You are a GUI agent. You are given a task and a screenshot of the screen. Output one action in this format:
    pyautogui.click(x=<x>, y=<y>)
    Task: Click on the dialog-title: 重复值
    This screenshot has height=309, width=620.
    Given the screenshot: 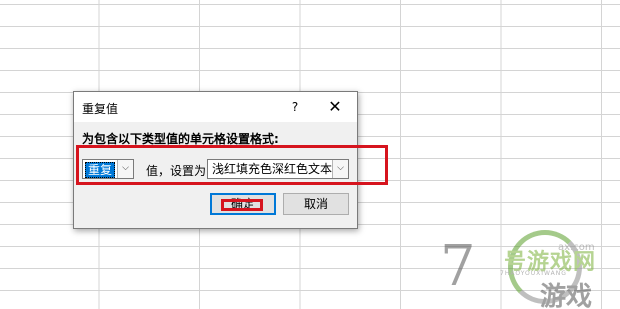 What is the action you would take?
    pyautogui.click(x=100, y=109)
    